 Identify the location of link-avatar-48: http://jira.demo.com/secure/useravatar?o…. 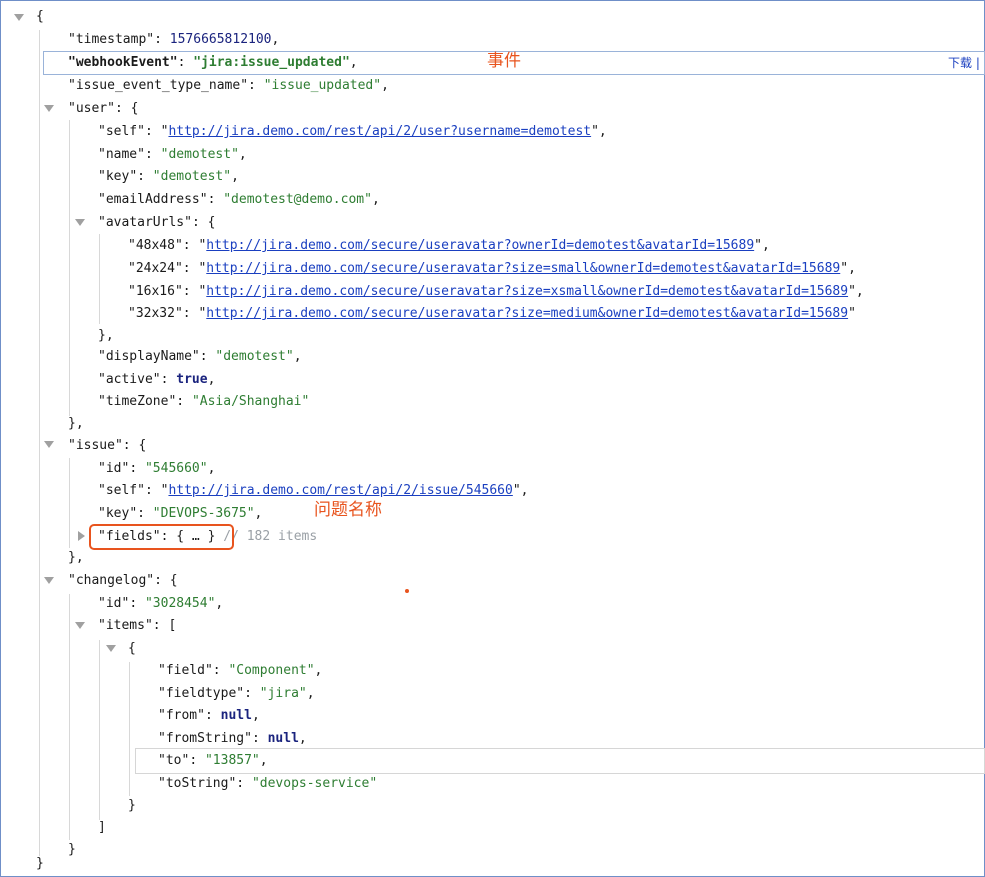
(480, 245).